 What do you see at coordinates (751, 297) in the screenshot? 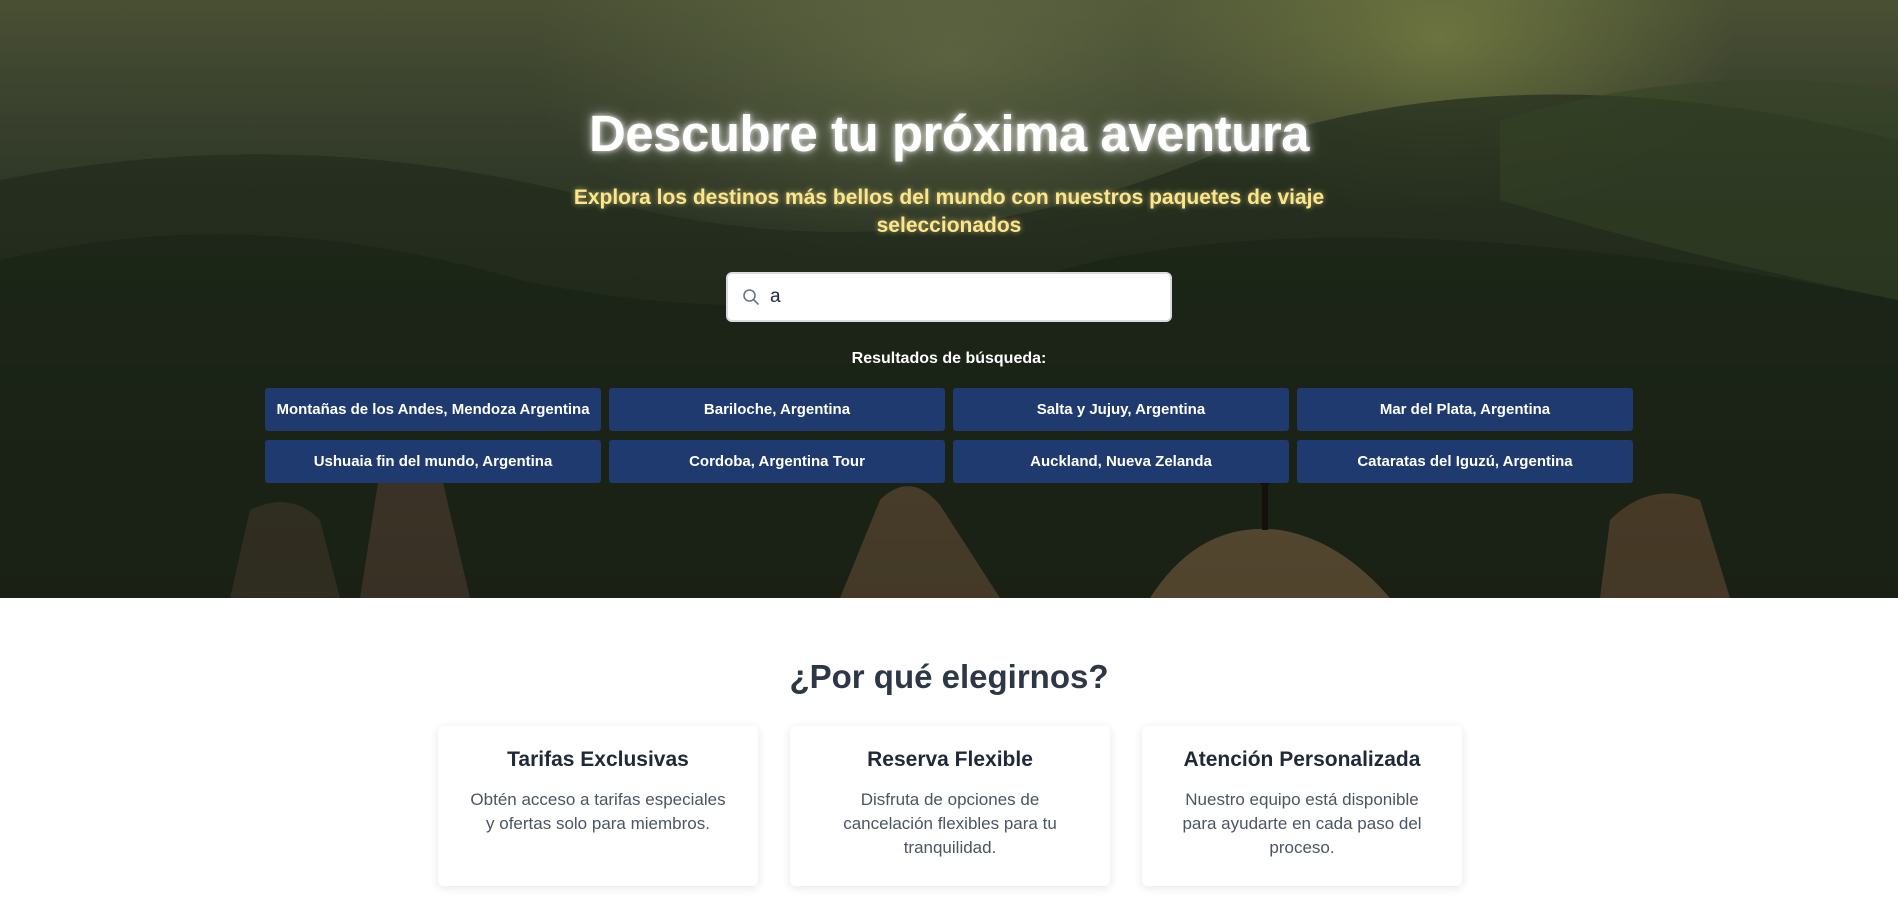
I see `search-icon` at bounding box center [751, 297].